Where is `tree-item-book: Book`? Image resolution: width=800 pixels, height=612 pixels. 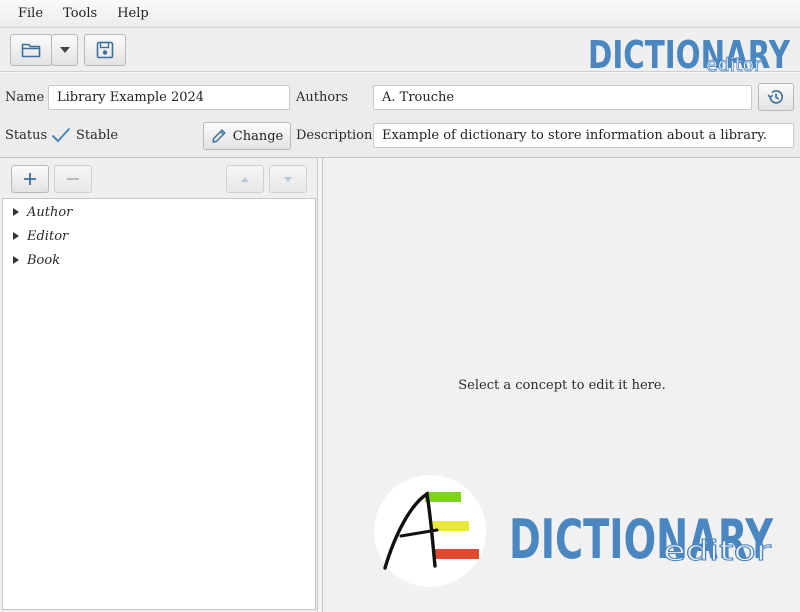 tree-item-book: Book is located at coordinates (36, 260).